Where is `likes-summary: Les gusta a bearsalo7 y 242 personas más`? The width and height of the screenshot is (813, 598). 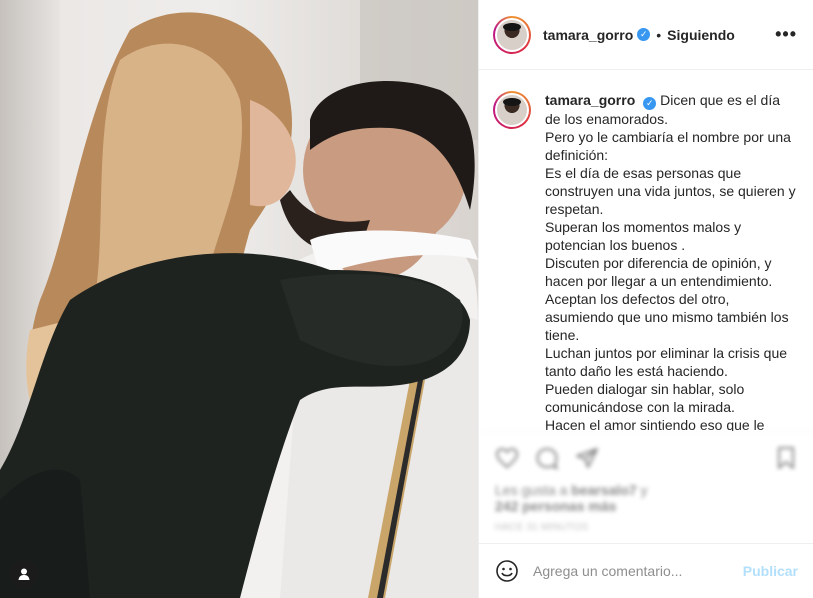 likes-summary: Les gusta a bearsalo7 y 242 personas más is located at coordinates (646, 498).